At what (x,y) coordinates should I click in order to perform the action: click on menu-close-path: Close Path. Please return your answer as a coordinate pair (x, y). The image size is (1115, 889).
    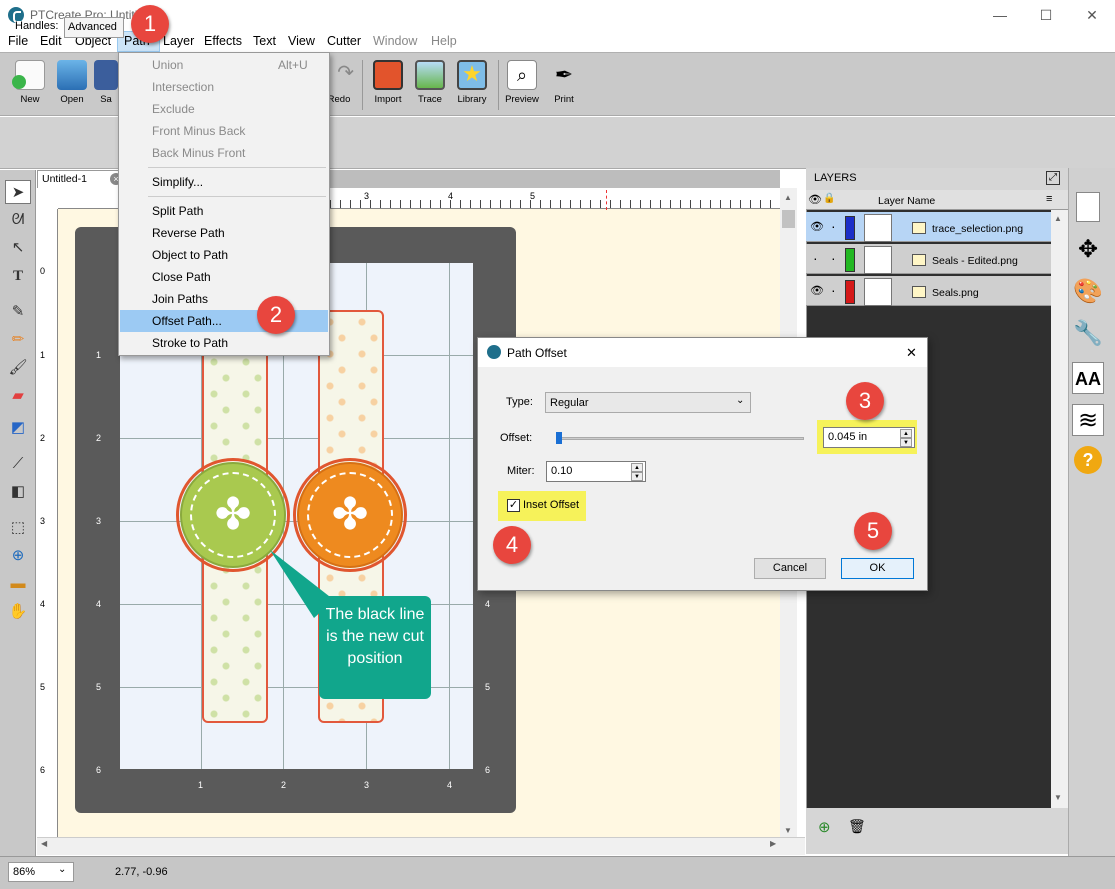
    Looking at the image, I should click on (181, 277).